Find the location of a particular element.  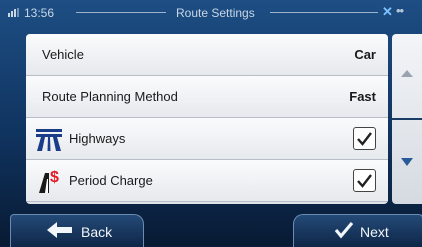

back-label: Back is located at coordinates (97, 232).